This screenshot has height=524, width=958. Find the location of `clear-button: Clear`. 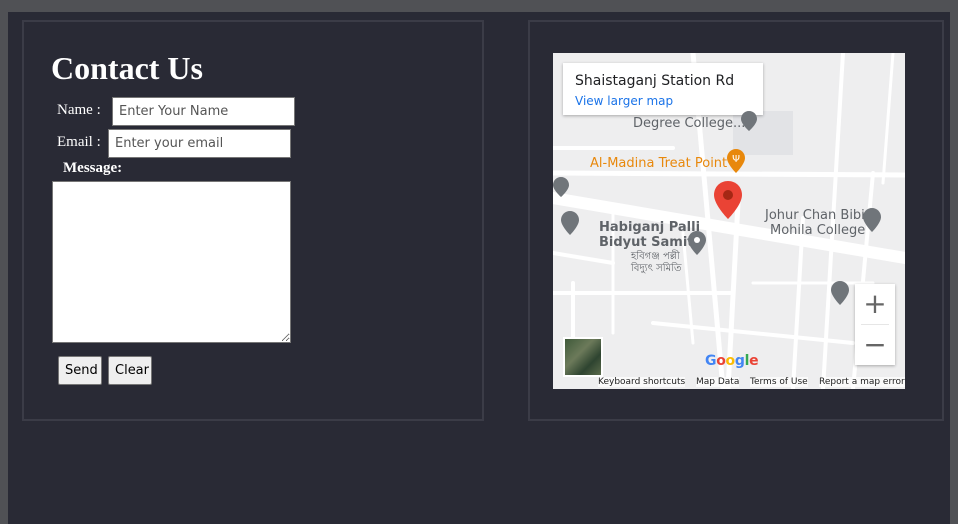

clear-button: Clear is located at coordinates (130, 370).